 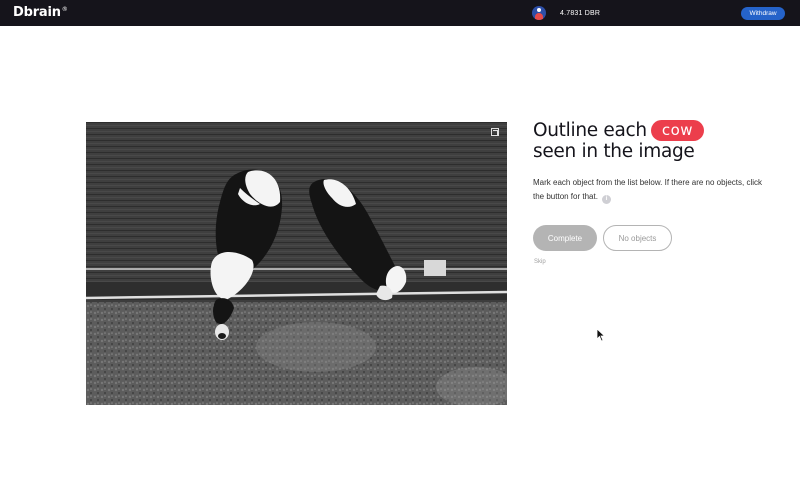 I want to click on task-title: Outline each cow seen in the image, so click(x=653, y=141).